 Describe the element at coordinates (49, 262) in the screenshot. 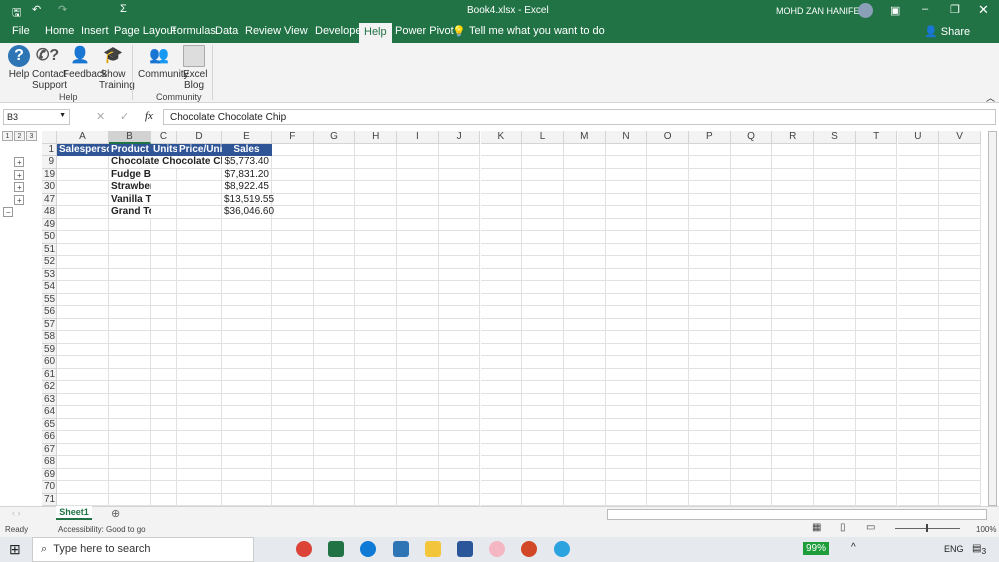

I see `row-header: 52` at that location.